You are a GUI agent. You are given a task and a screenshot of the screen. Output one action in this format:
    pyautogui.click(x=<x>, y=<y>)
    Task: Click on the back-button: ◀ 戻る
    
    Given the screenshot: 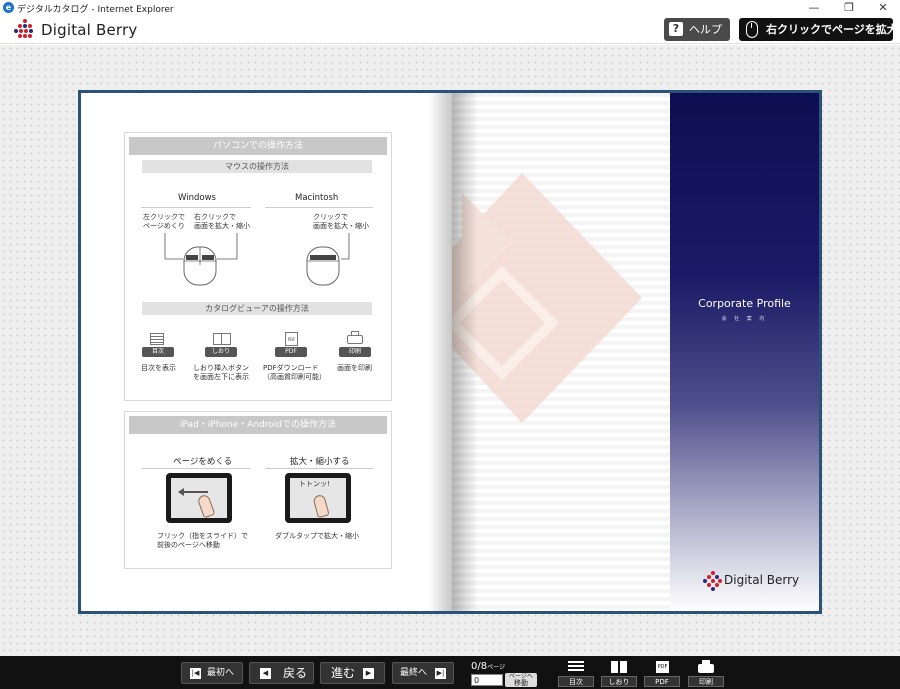 What is the action you would take?
    pyautogui.click(x=281, y=673)
    